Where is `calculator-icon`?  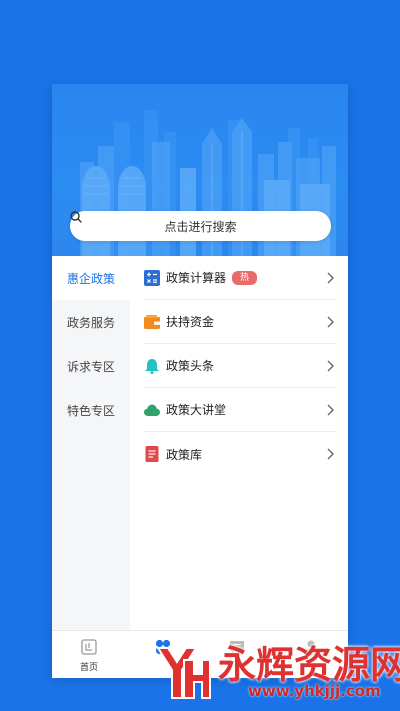
calculator-icon is located at coordinates (152, 277).